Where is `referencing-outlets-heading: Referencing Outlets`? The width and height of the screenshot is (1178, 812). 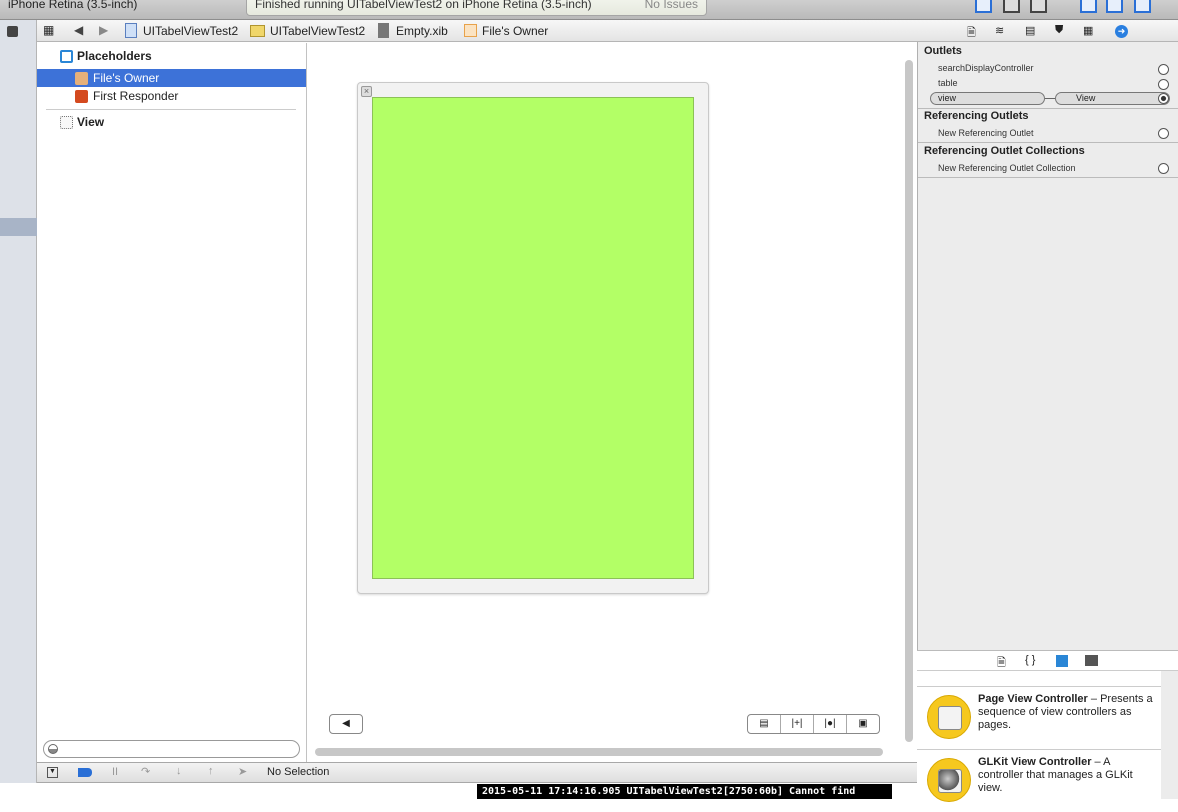 referencing-outlets-heading: Referencing Outlets is located at coordinates (976, 116).